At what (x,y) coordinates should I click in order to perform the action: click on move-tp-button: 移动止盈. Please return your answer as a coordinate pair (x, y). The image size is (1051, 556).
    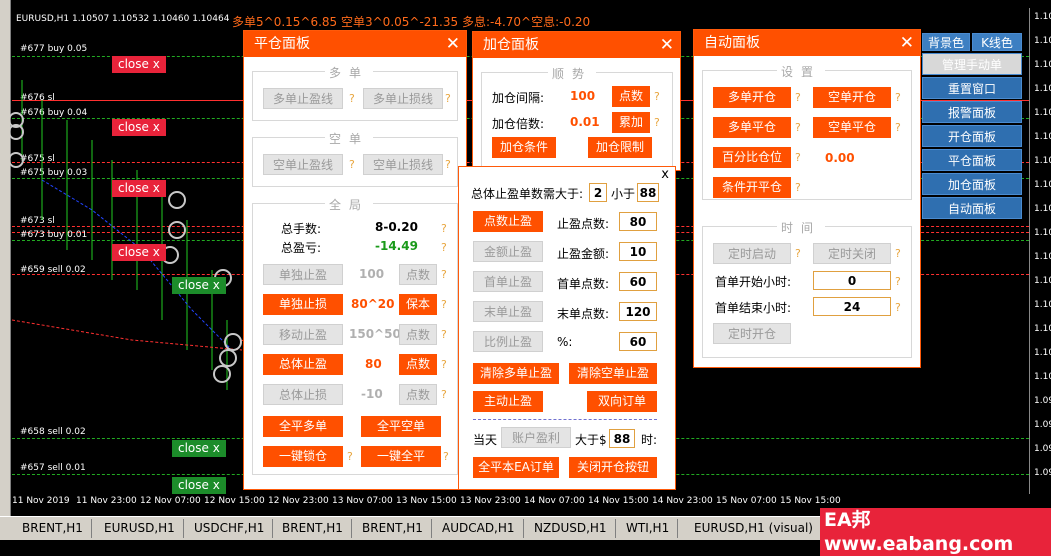
    Looking at the image, I should click on (303, 334).